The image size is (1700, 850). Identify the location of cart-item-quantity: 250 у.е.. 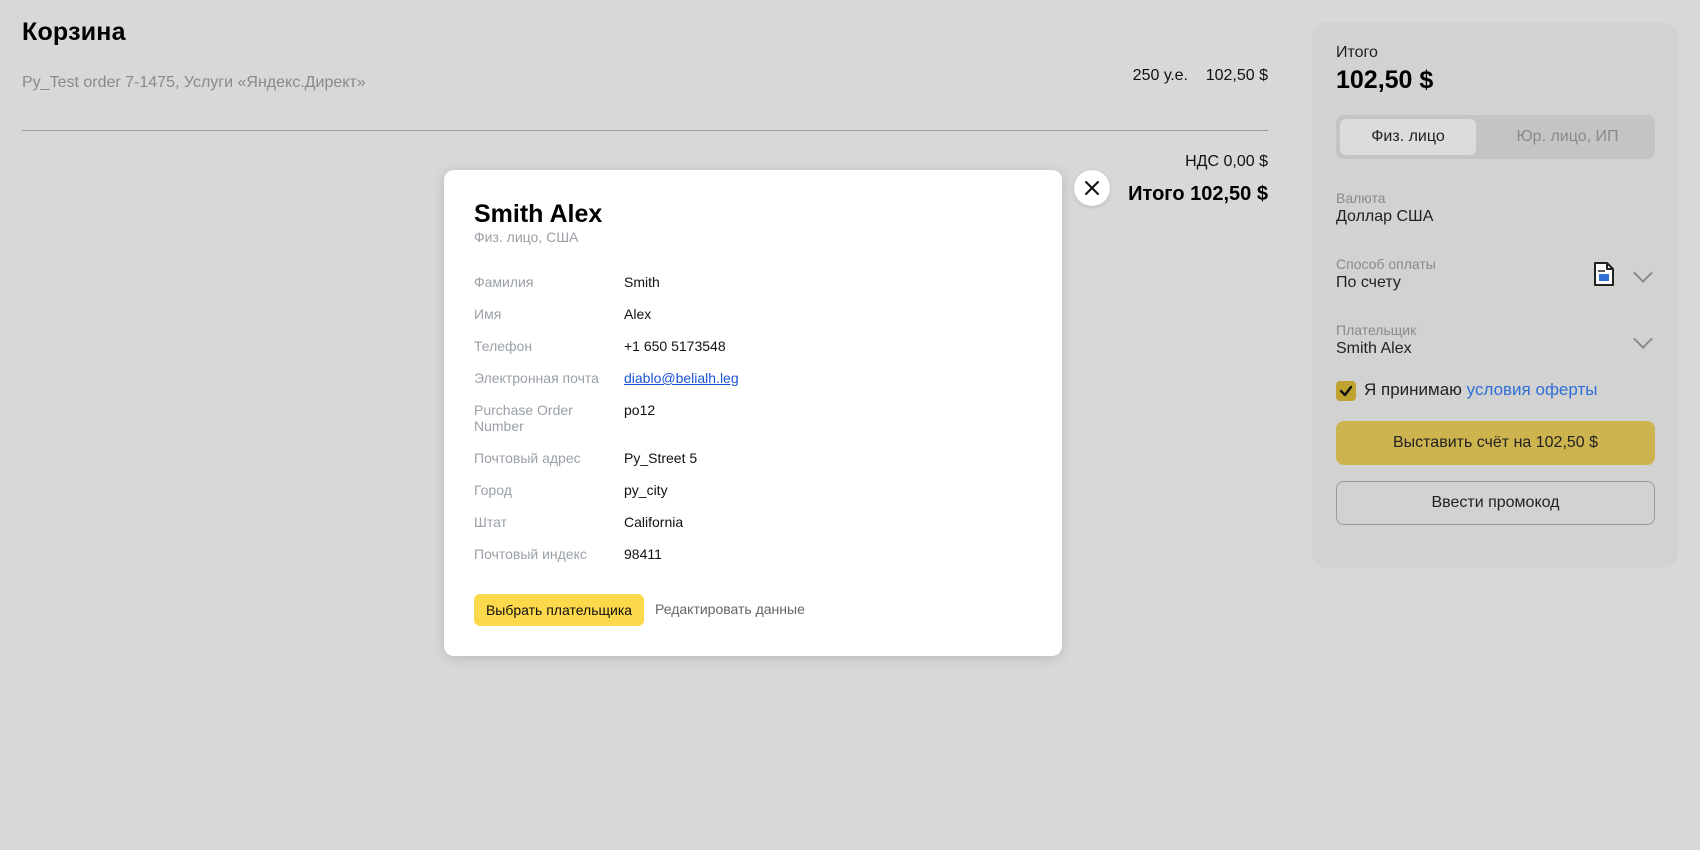
(1160, 75).